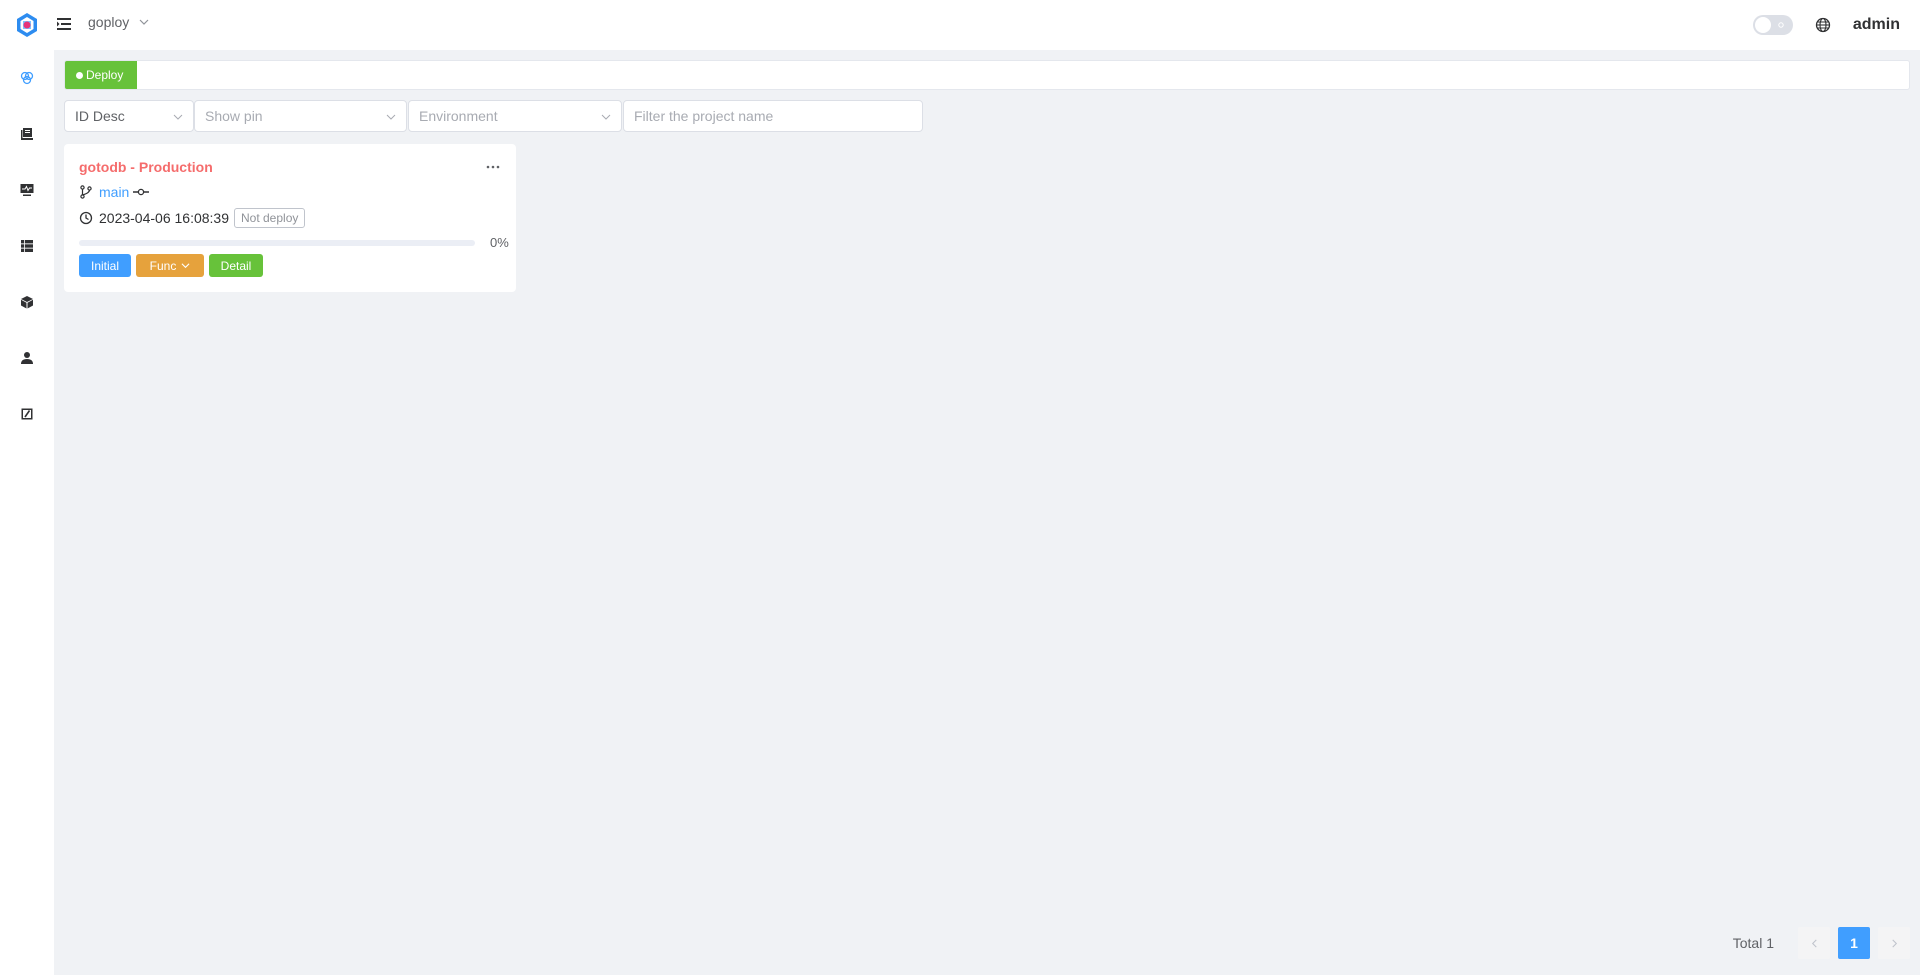  What do you see at coordinates (515, 116) in the screenshot?
I see `environment-select: Environment` at bounding box center [515, 116].